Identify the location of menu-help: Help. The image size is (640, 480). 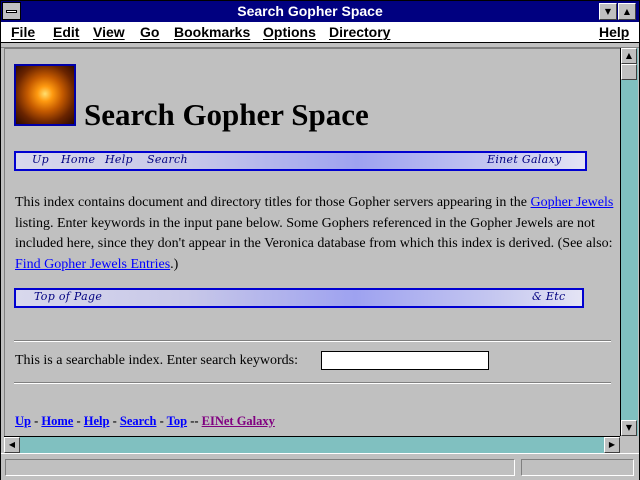
(614, 32).